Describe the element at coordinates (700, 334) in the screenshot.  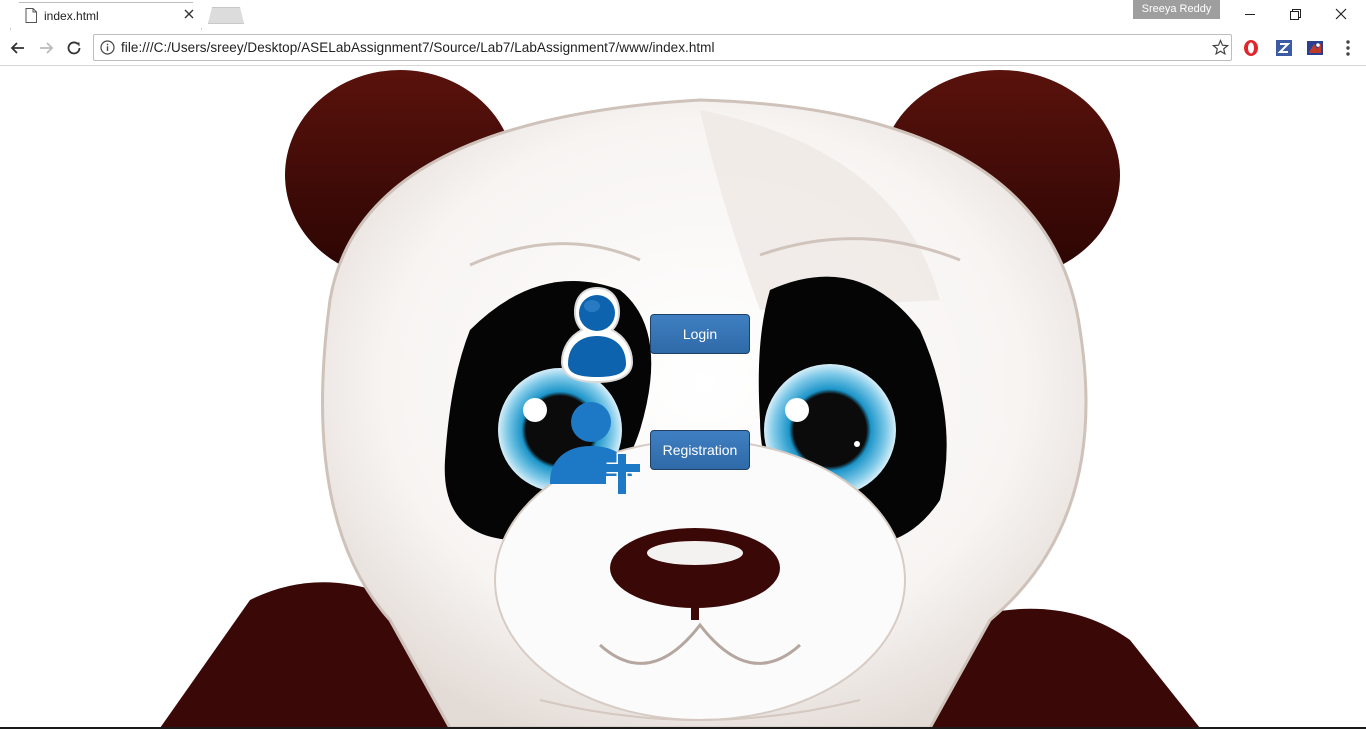
I see `login-button: Login` at that location.